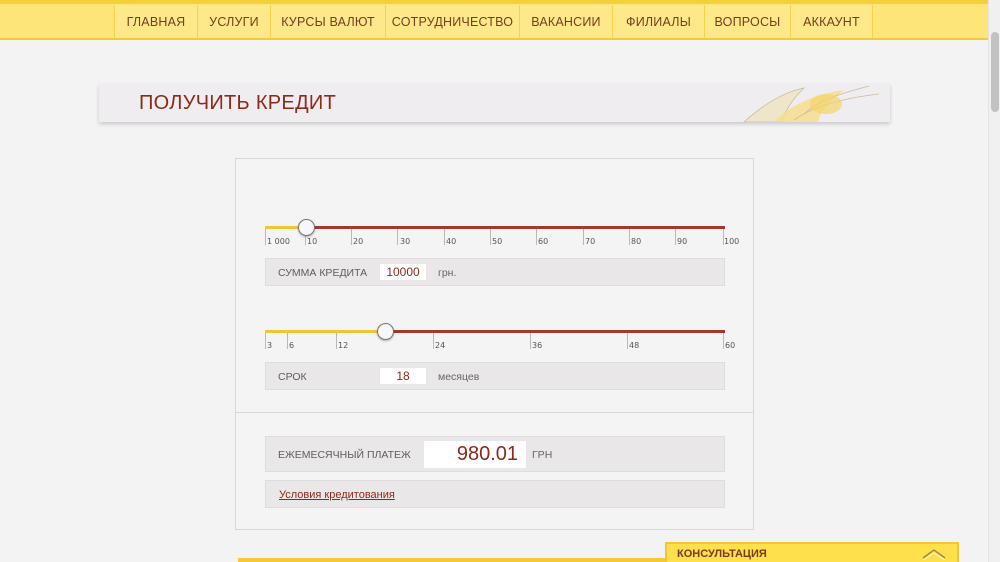  I want to click on nav-item-questions: ВОПРОСЫ, so click(748, 21).